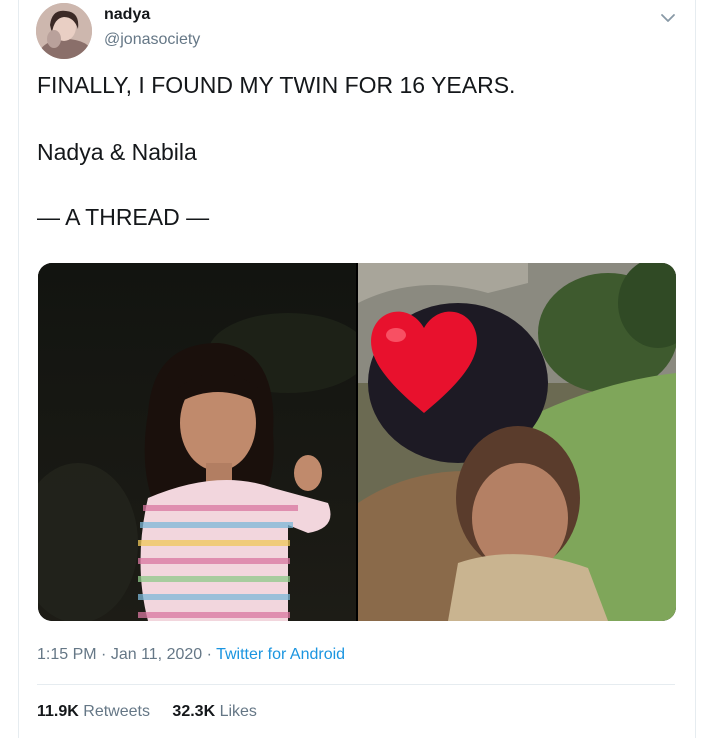  I want to click on tweet-text-line-1: FINALLY, I FOUND MY TWIN FOR 16 YEARS., so click(276, 85).